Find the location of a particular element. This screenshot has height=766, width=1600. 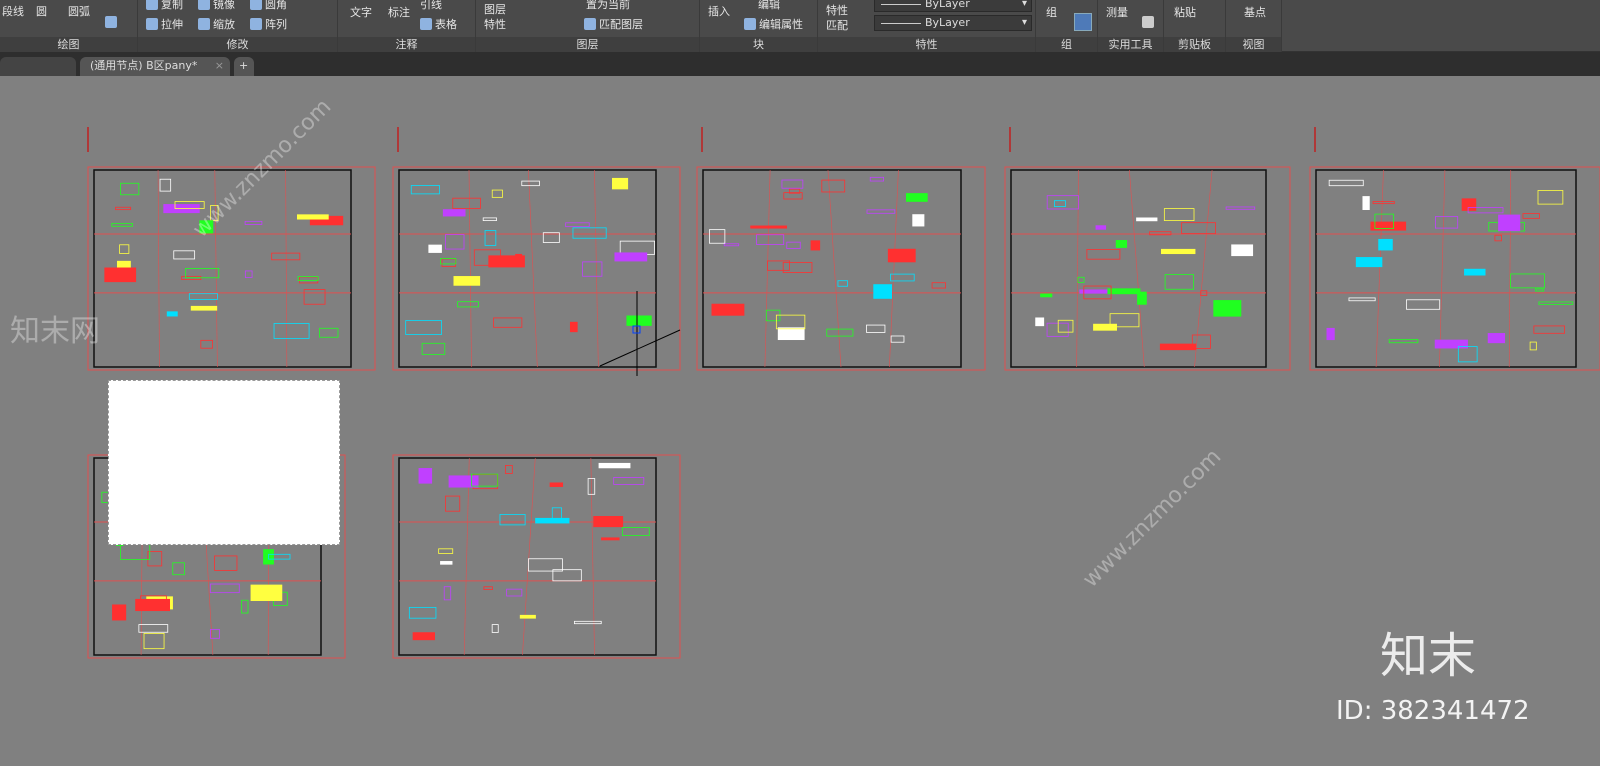

fillet-label: 圆角 is located at coordinates (276, 5).